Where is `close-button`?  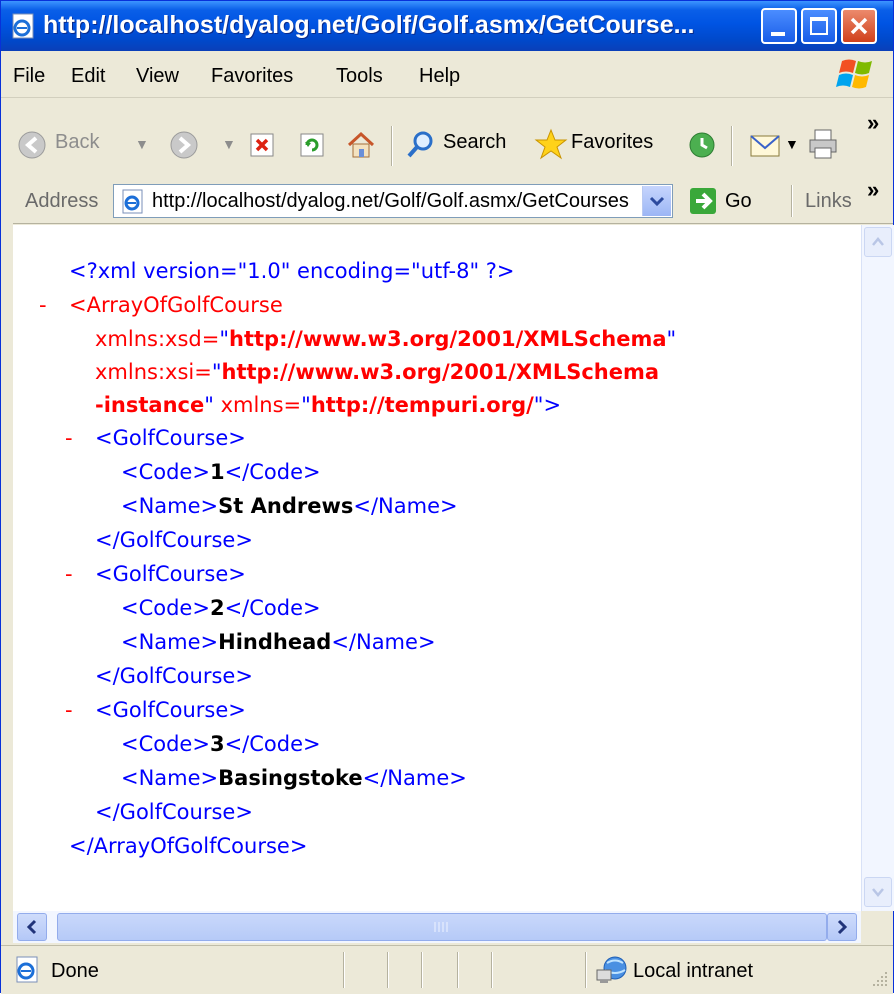
close-button is located at coordinates (859, 26).